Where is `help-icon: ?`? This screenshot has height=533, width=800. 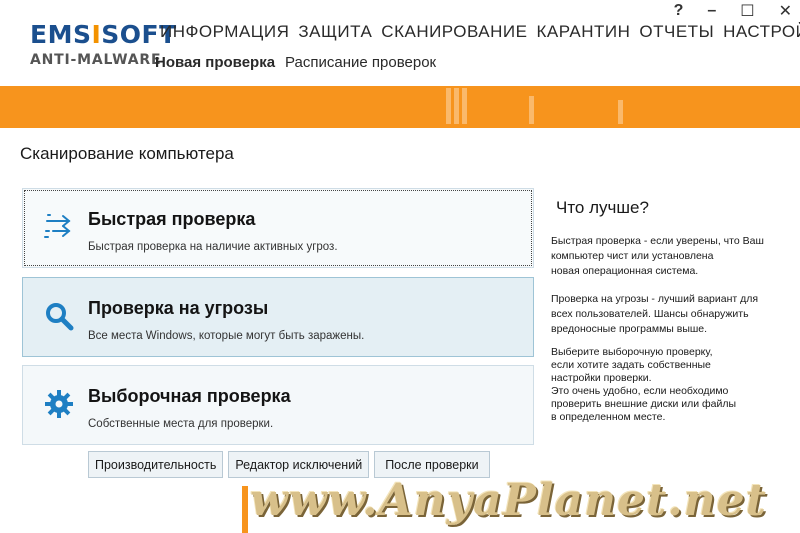 help-icon: ? is located at coordinates (679, 11).